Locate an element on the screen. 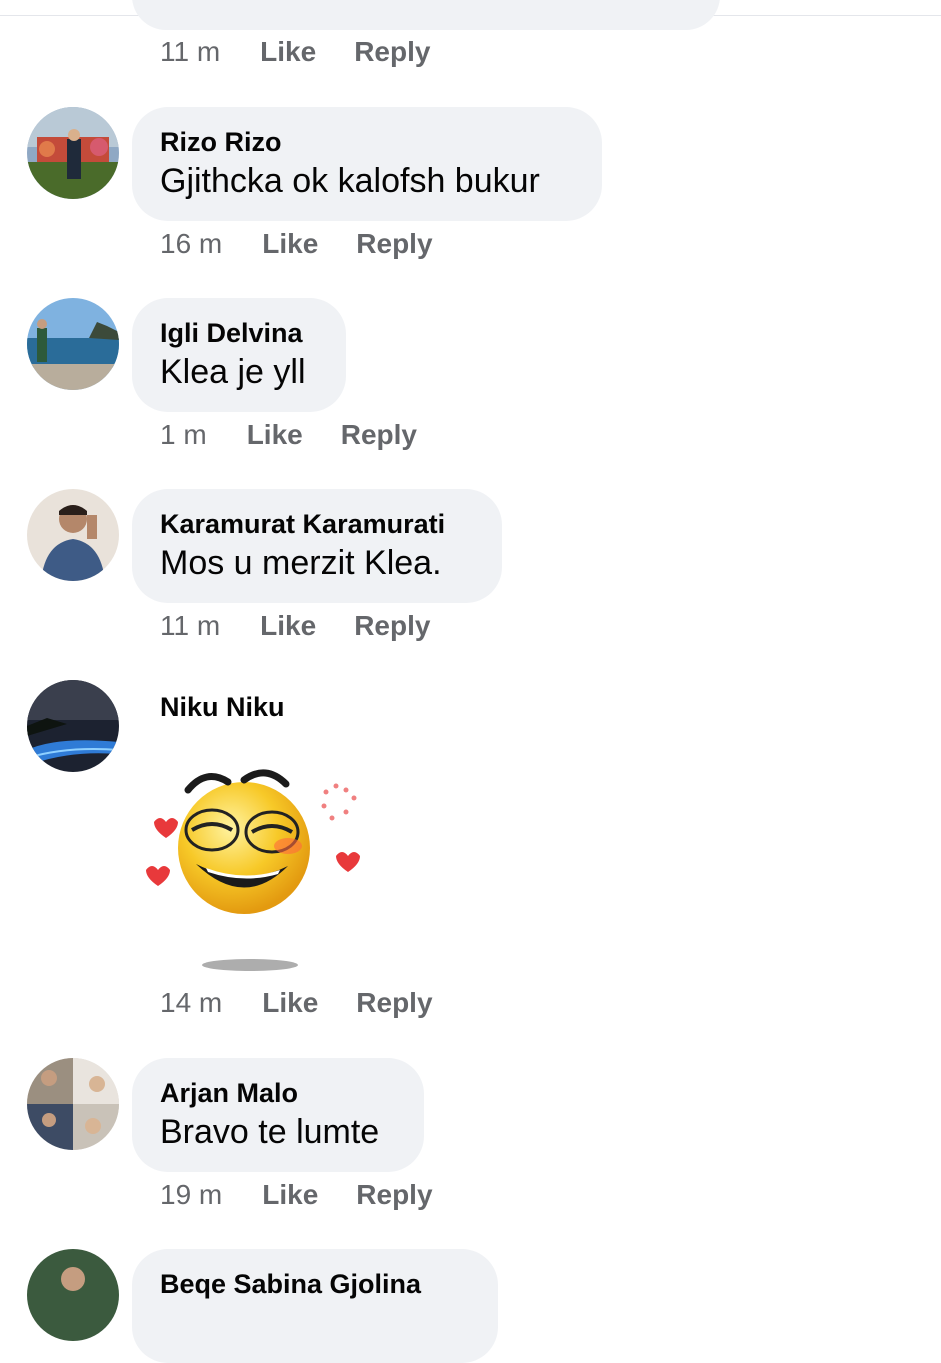  comment-actions: 16 m Like Reply is located at coordinates (296, 244).